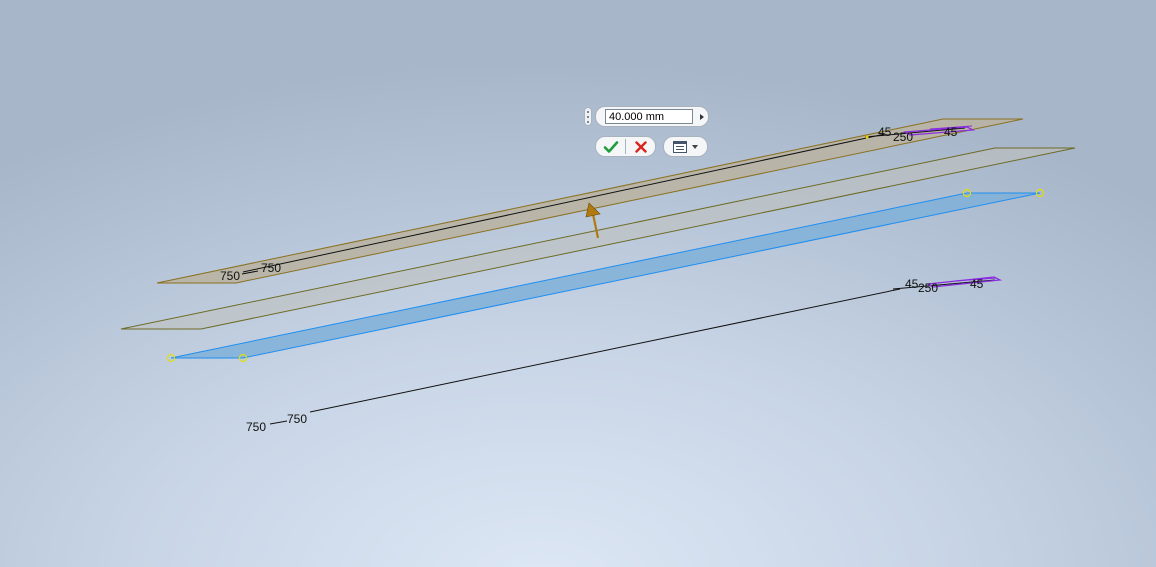 This screenshot has width=1156, height=567. What do you see at coordinates (964, 282) in the screenshot?
I see `bottom-right-constraints` at bounding box center [964, 282].